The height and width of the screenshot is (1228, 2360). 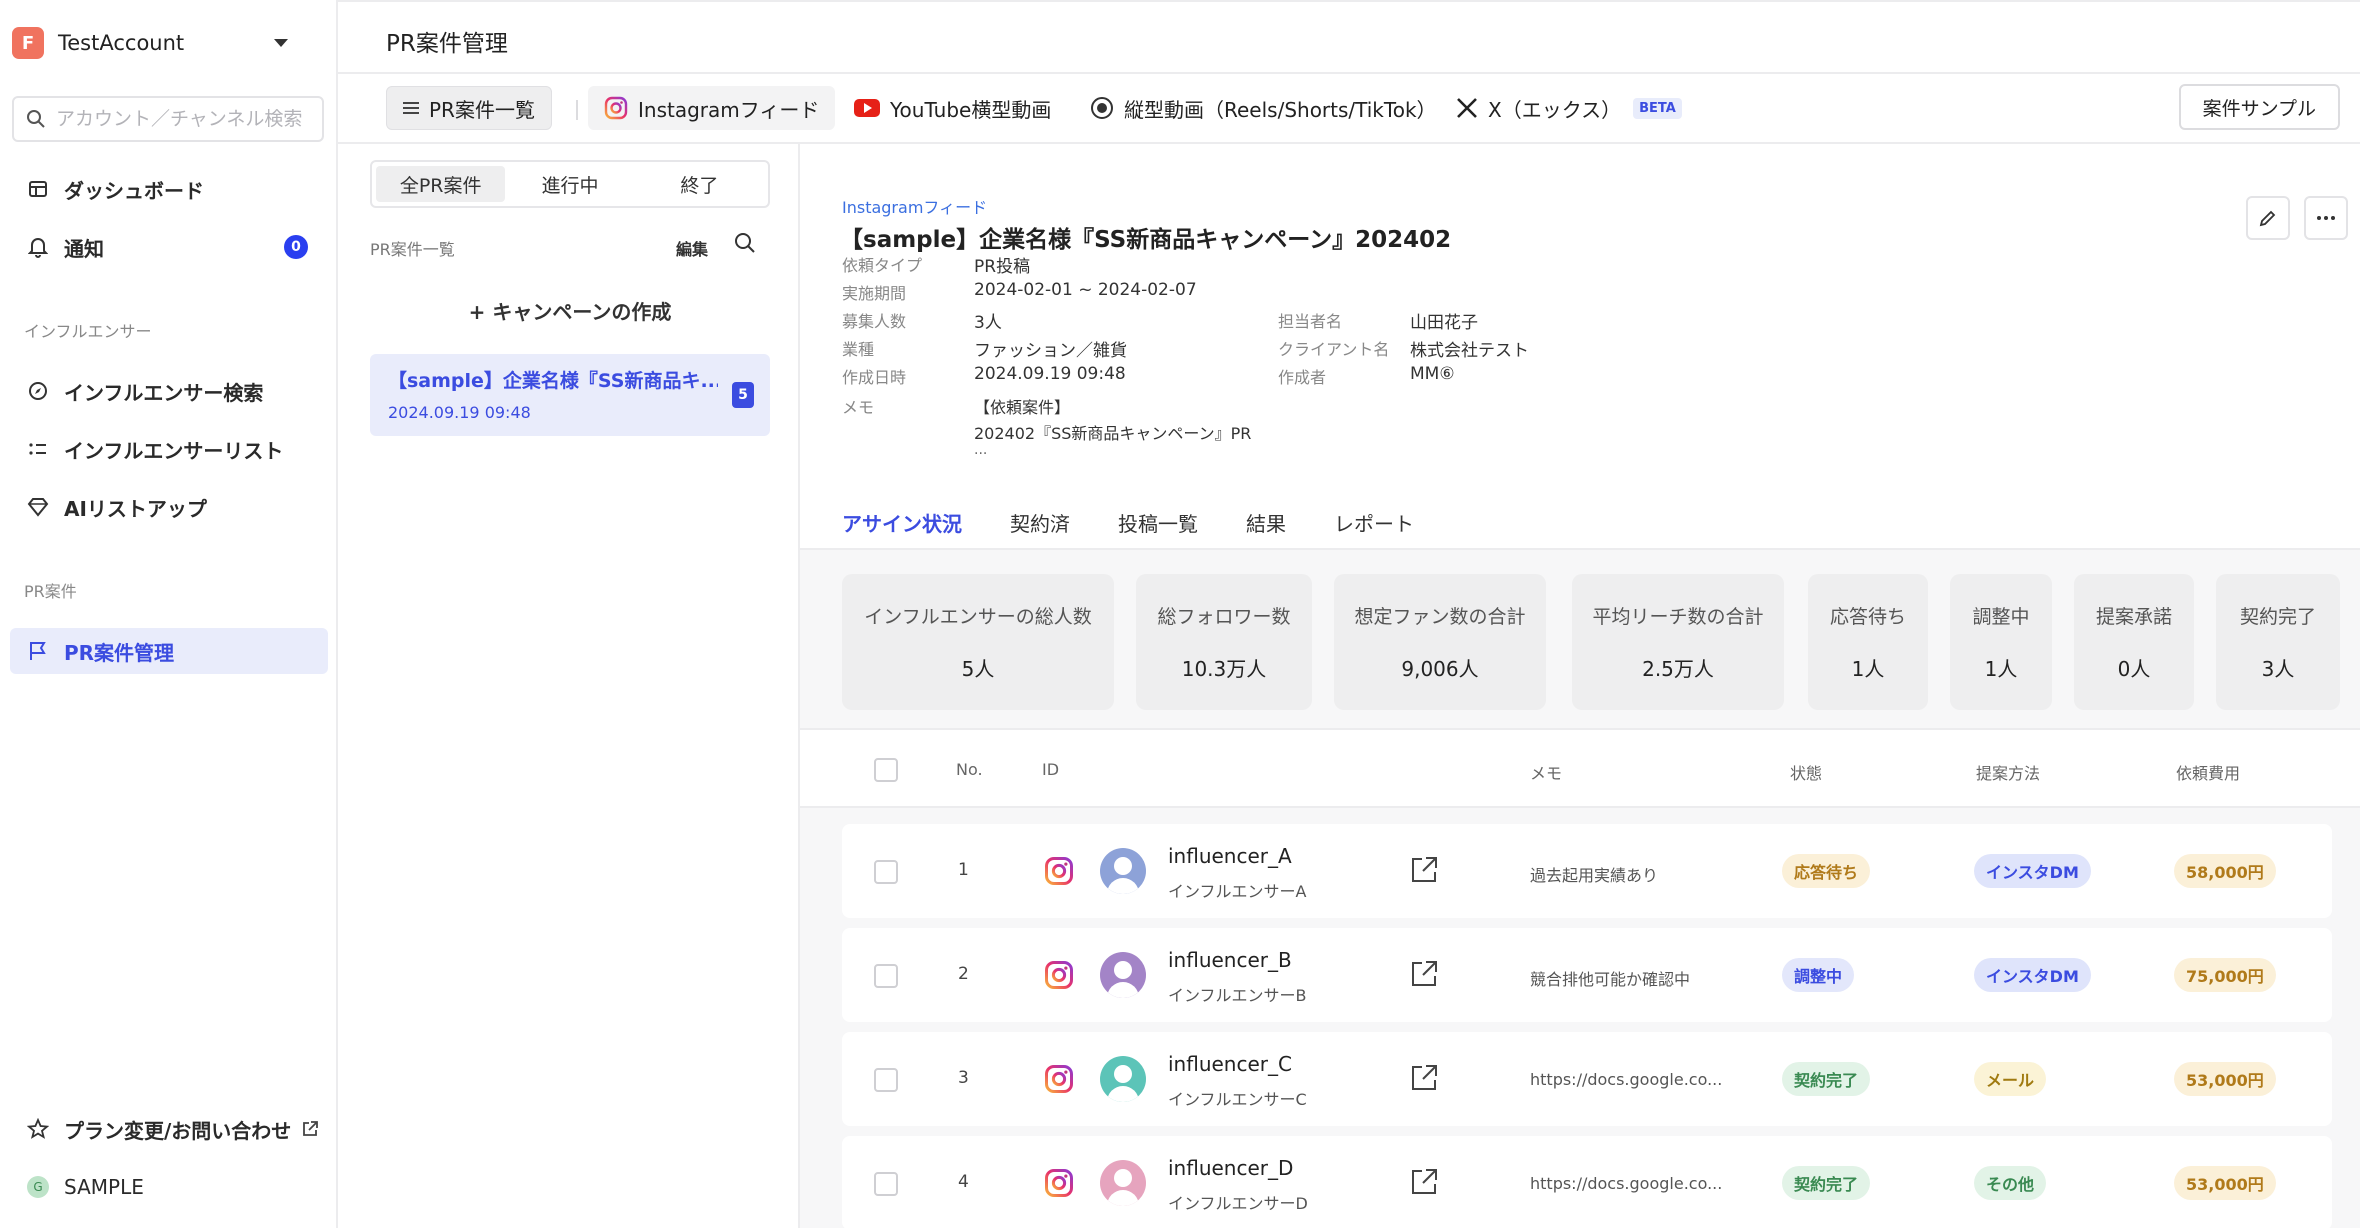 I want to click on influencer-id: influencer_B, so click(x=1230, y=960).